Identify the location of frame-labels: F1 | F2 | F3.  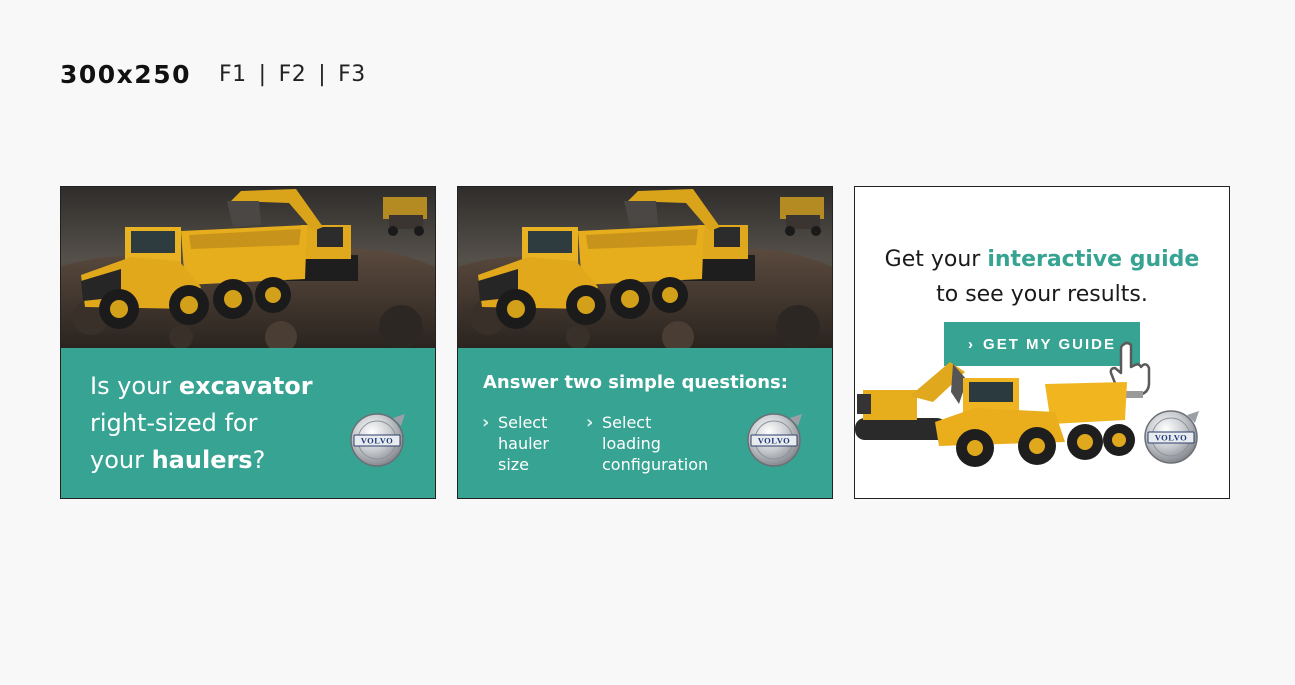
(292, 74).